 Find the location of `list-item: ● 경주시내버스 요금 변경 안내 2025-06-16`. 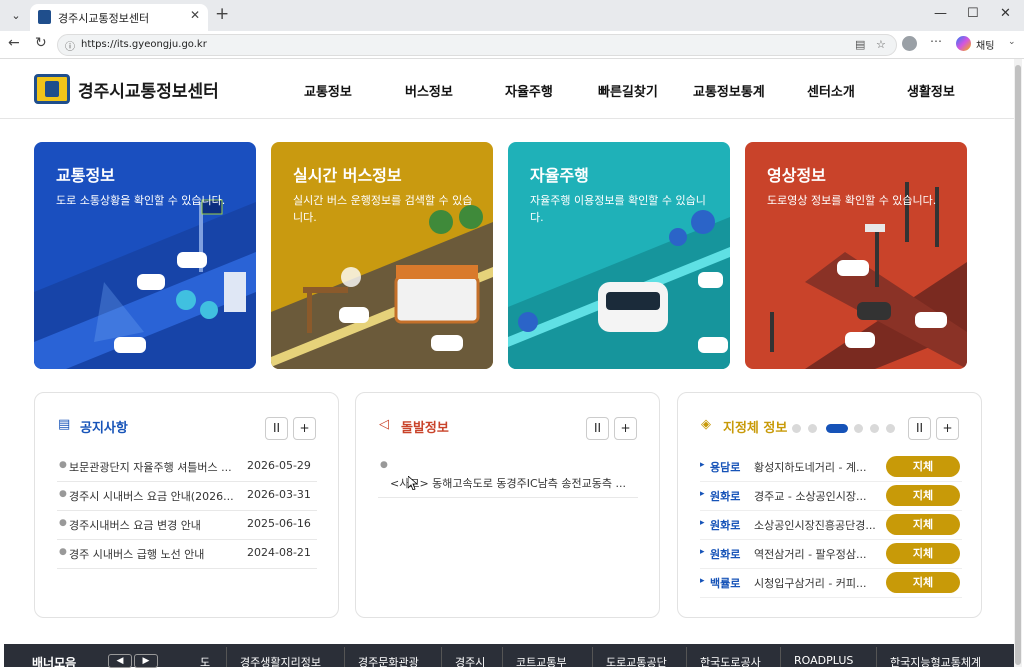

list-item: ● 경주시내버스 요금 변경 안내 2025-06-16 is located at coordinates (187, 525).